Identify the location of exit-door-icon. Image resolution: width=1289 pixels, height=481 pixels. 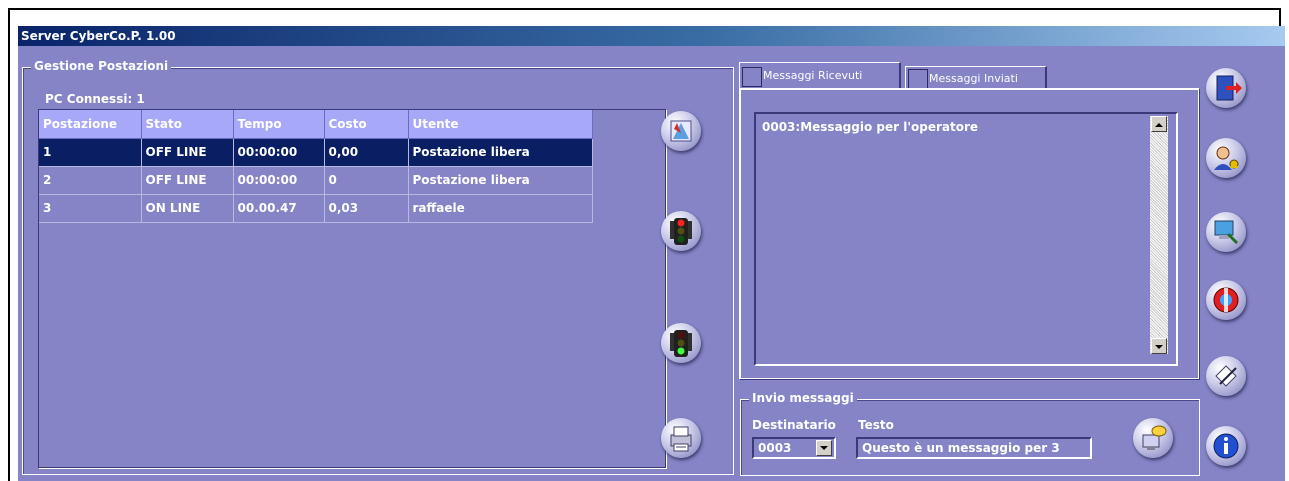
(1229, 88).